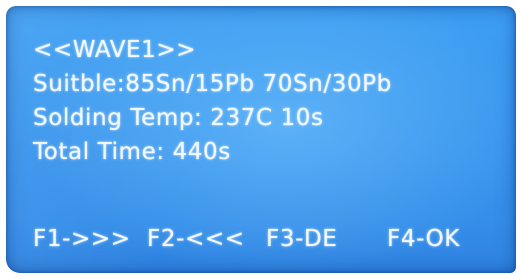 This screenshot has height=279, width=522. Describe the element at coordinates (212, 84) in the screenshot. I see `suitable-alloys-text: Suitble:85Sn/15Pb 70Sn/30Pb` at that location.